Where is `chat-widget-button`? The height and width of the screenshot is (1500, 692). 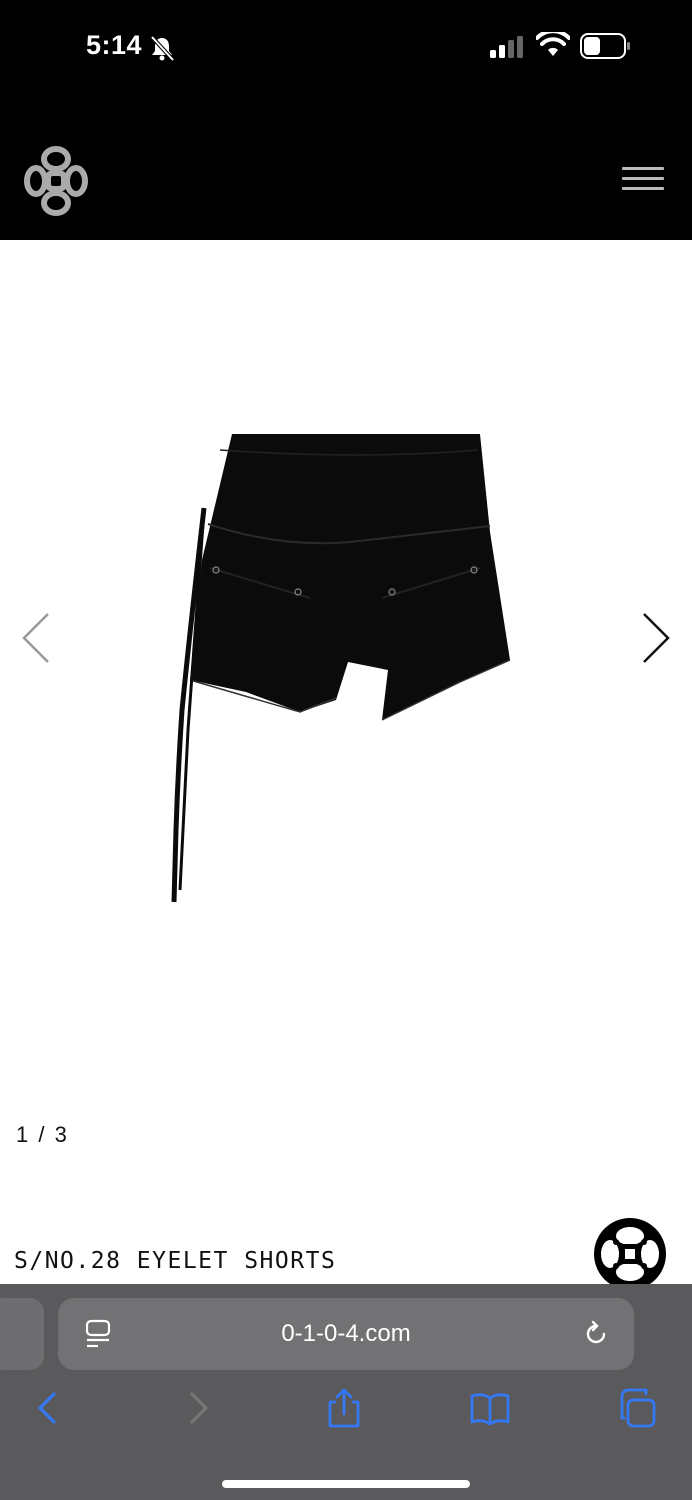 chat-widget-button is located at coordinates (630, 1254).